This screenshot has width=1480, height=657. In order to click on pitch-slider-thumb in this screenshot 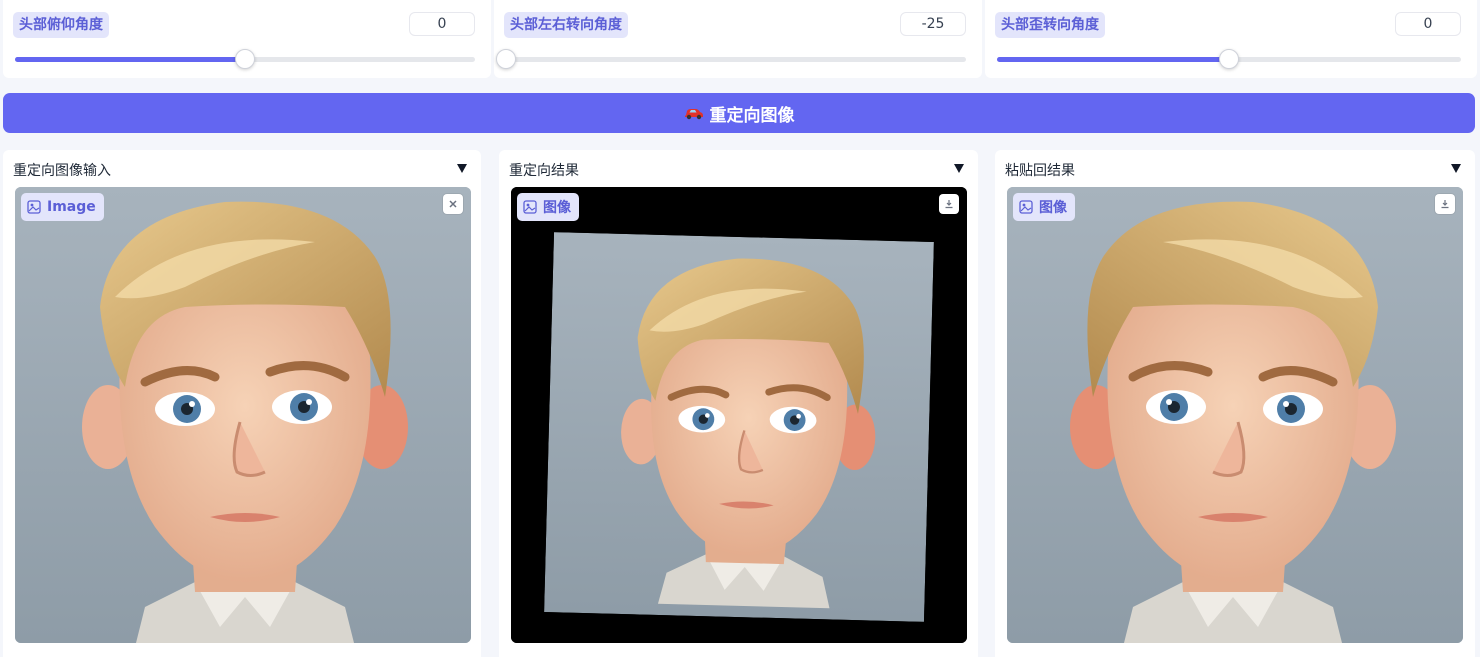, I will do `click(245, 59)`.